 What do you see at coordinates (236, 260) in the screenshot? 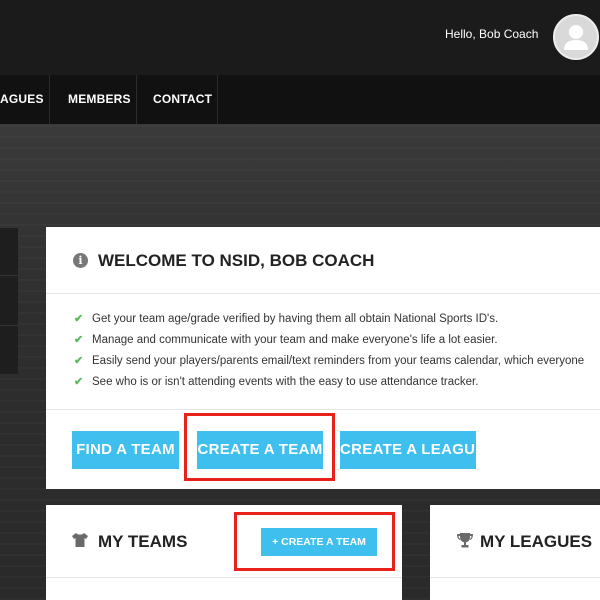
I see `welcome-title: WELCOME TO NSID, BOB COACH` at bounding box center [236, 260].